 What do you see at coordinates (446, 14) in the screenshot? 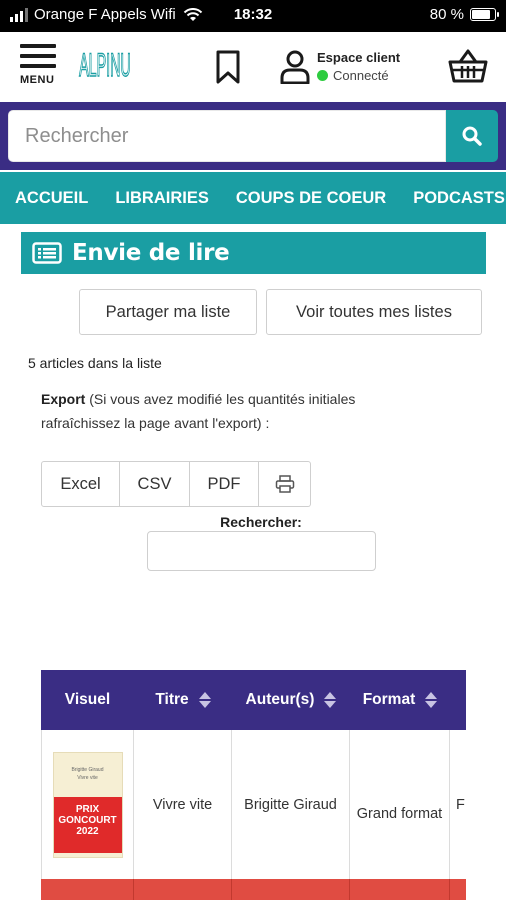
I see `battery-percent: 80 %` at bounding box center [446, 14].